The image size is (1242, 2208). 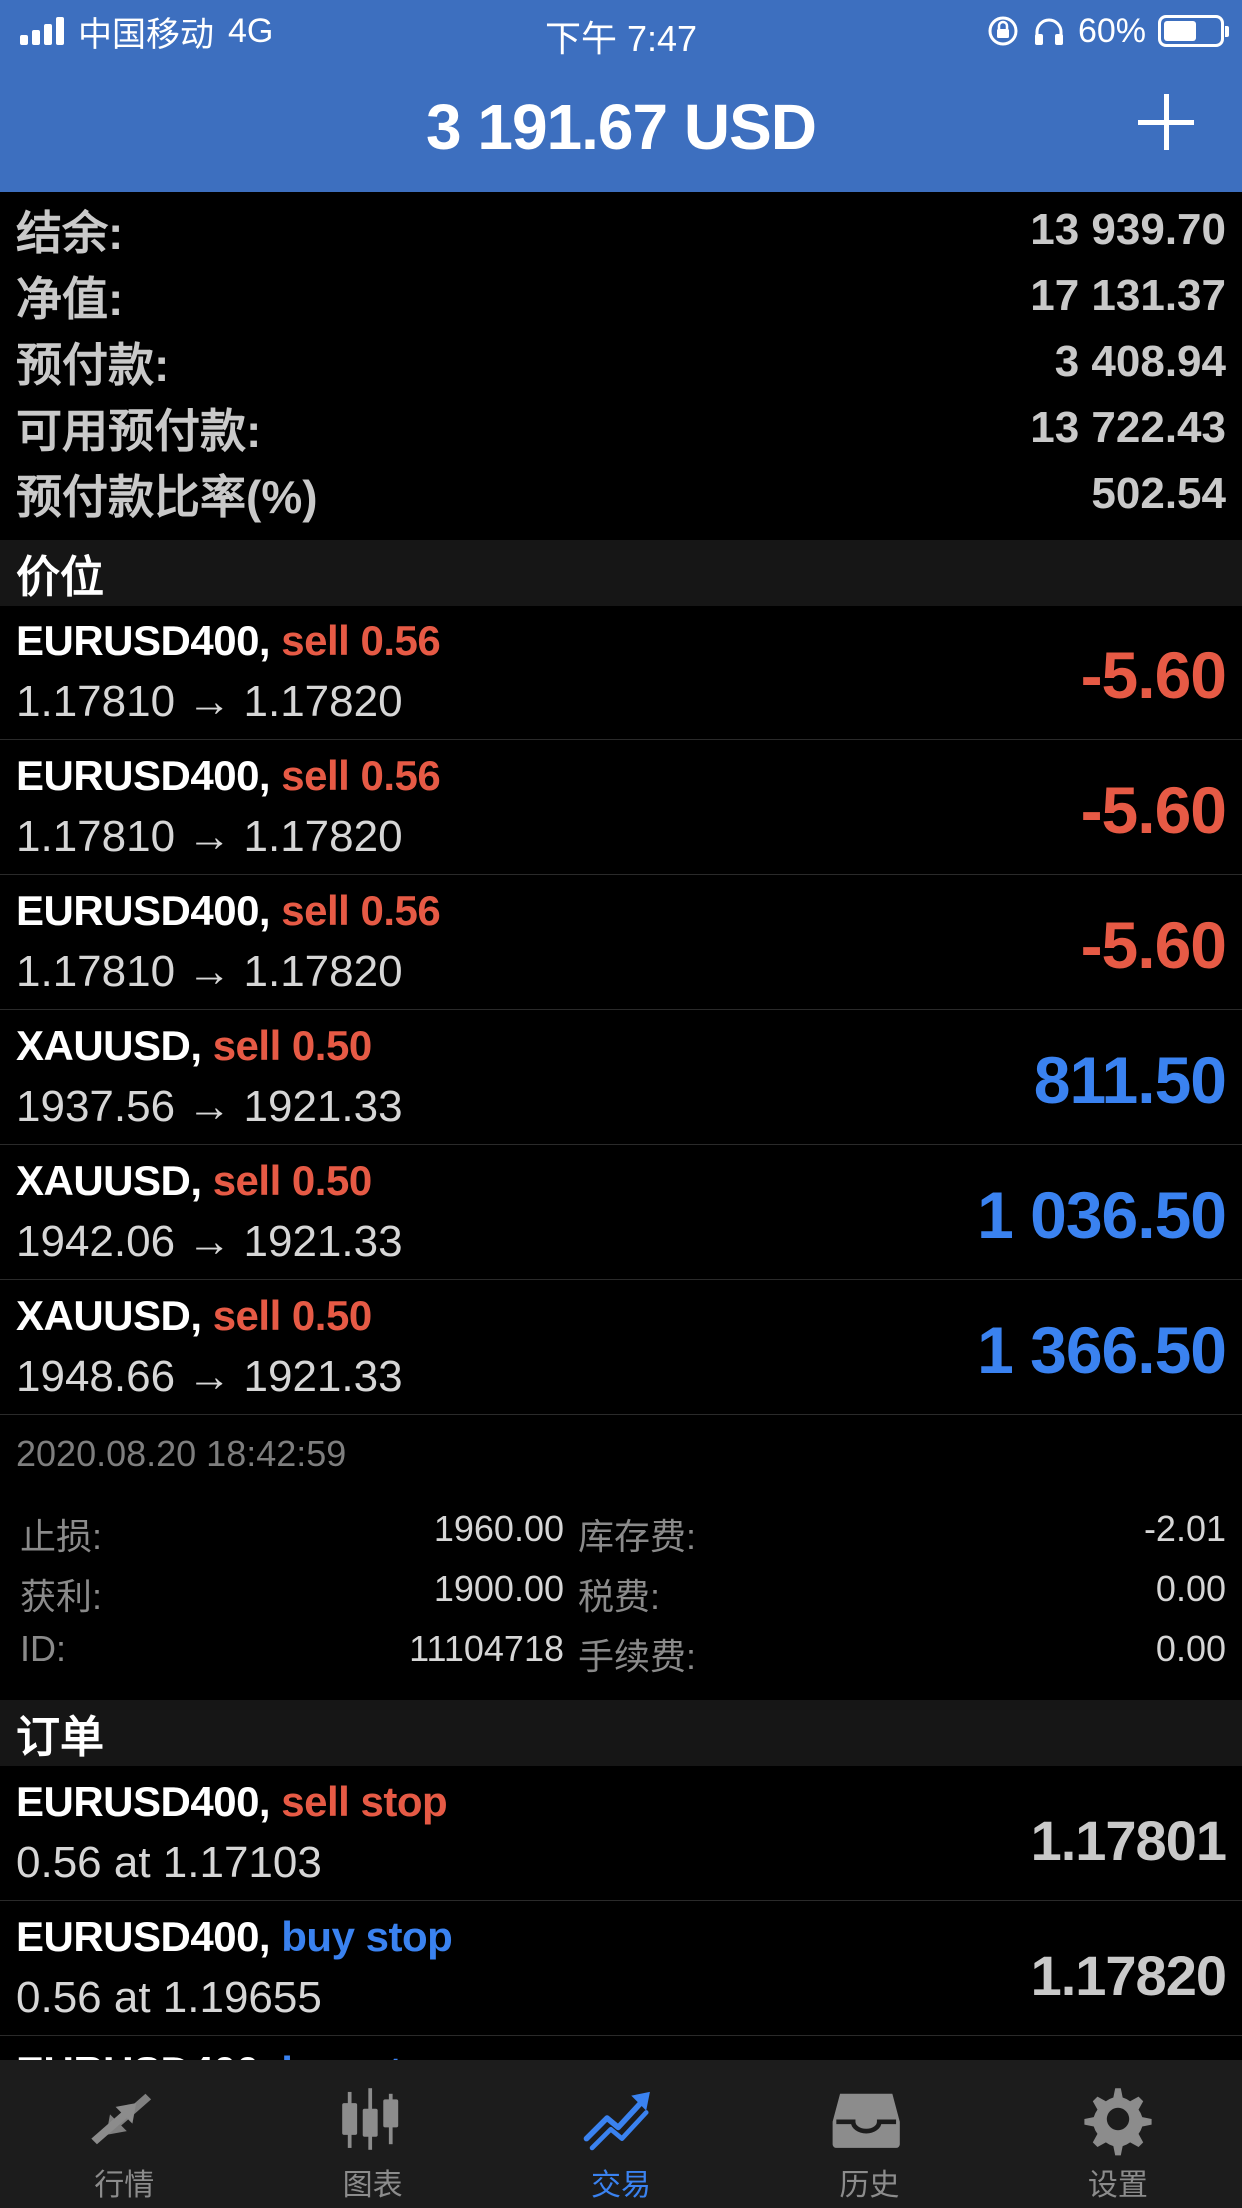 What do you see at coordinates (139, 431) in the screenshot?
I see `summary-label: 可用预付款:` at bounding box center [139, 431].